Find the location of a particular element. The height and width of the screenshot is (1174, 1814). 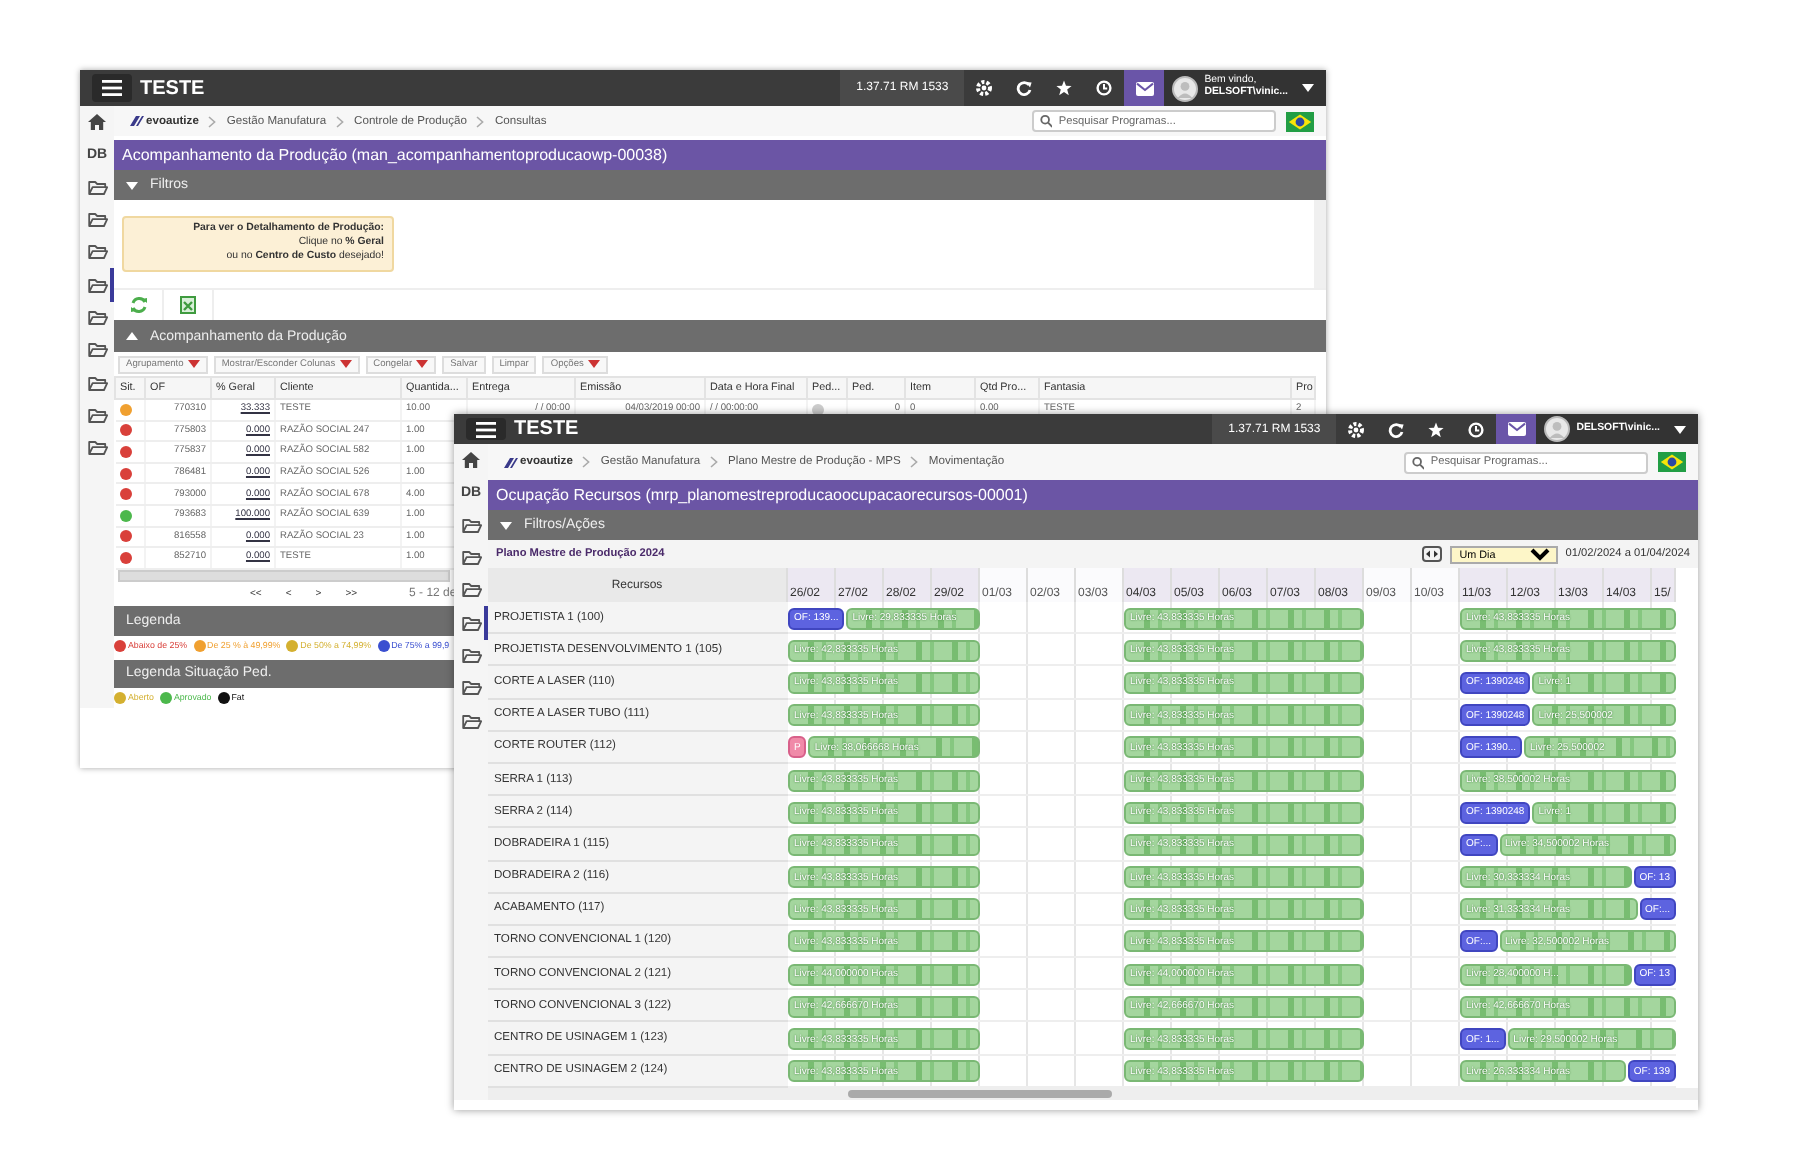

spreadsheet-icon is located at coordinates (188, 305).